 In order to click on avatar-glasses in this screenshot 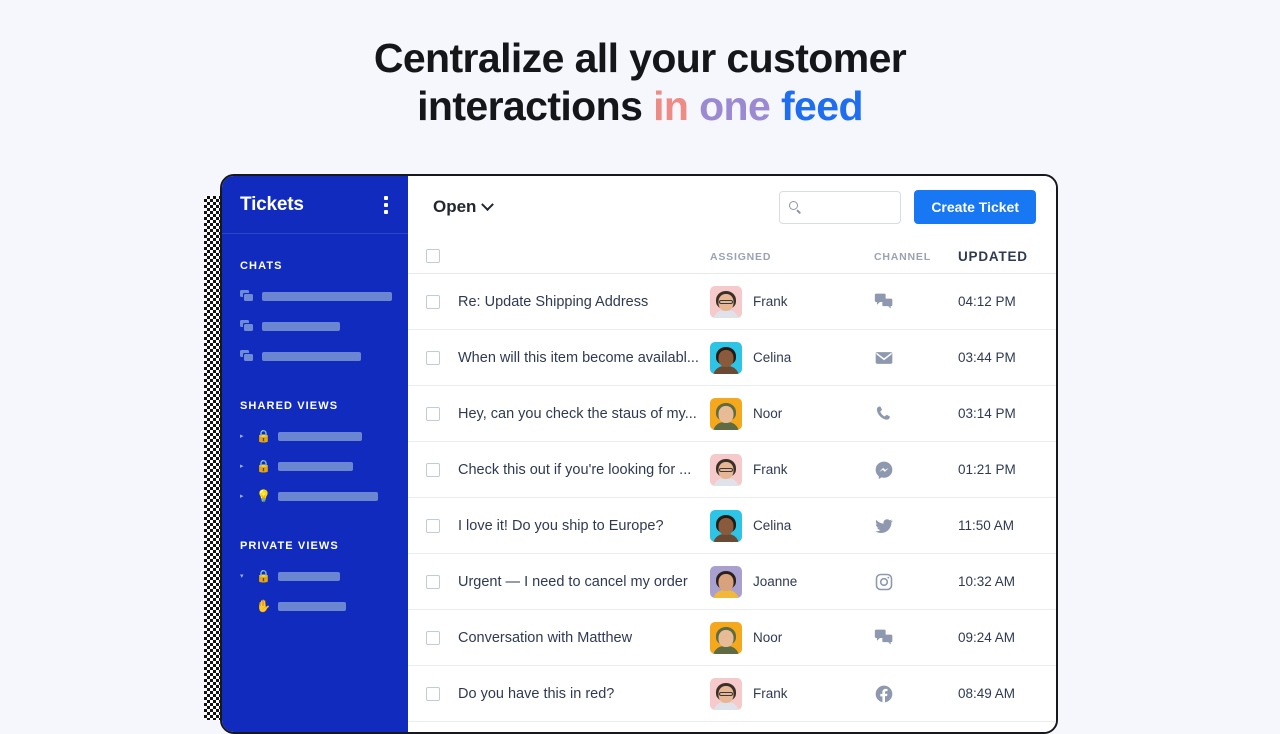, I will do `click(726, 693)`.